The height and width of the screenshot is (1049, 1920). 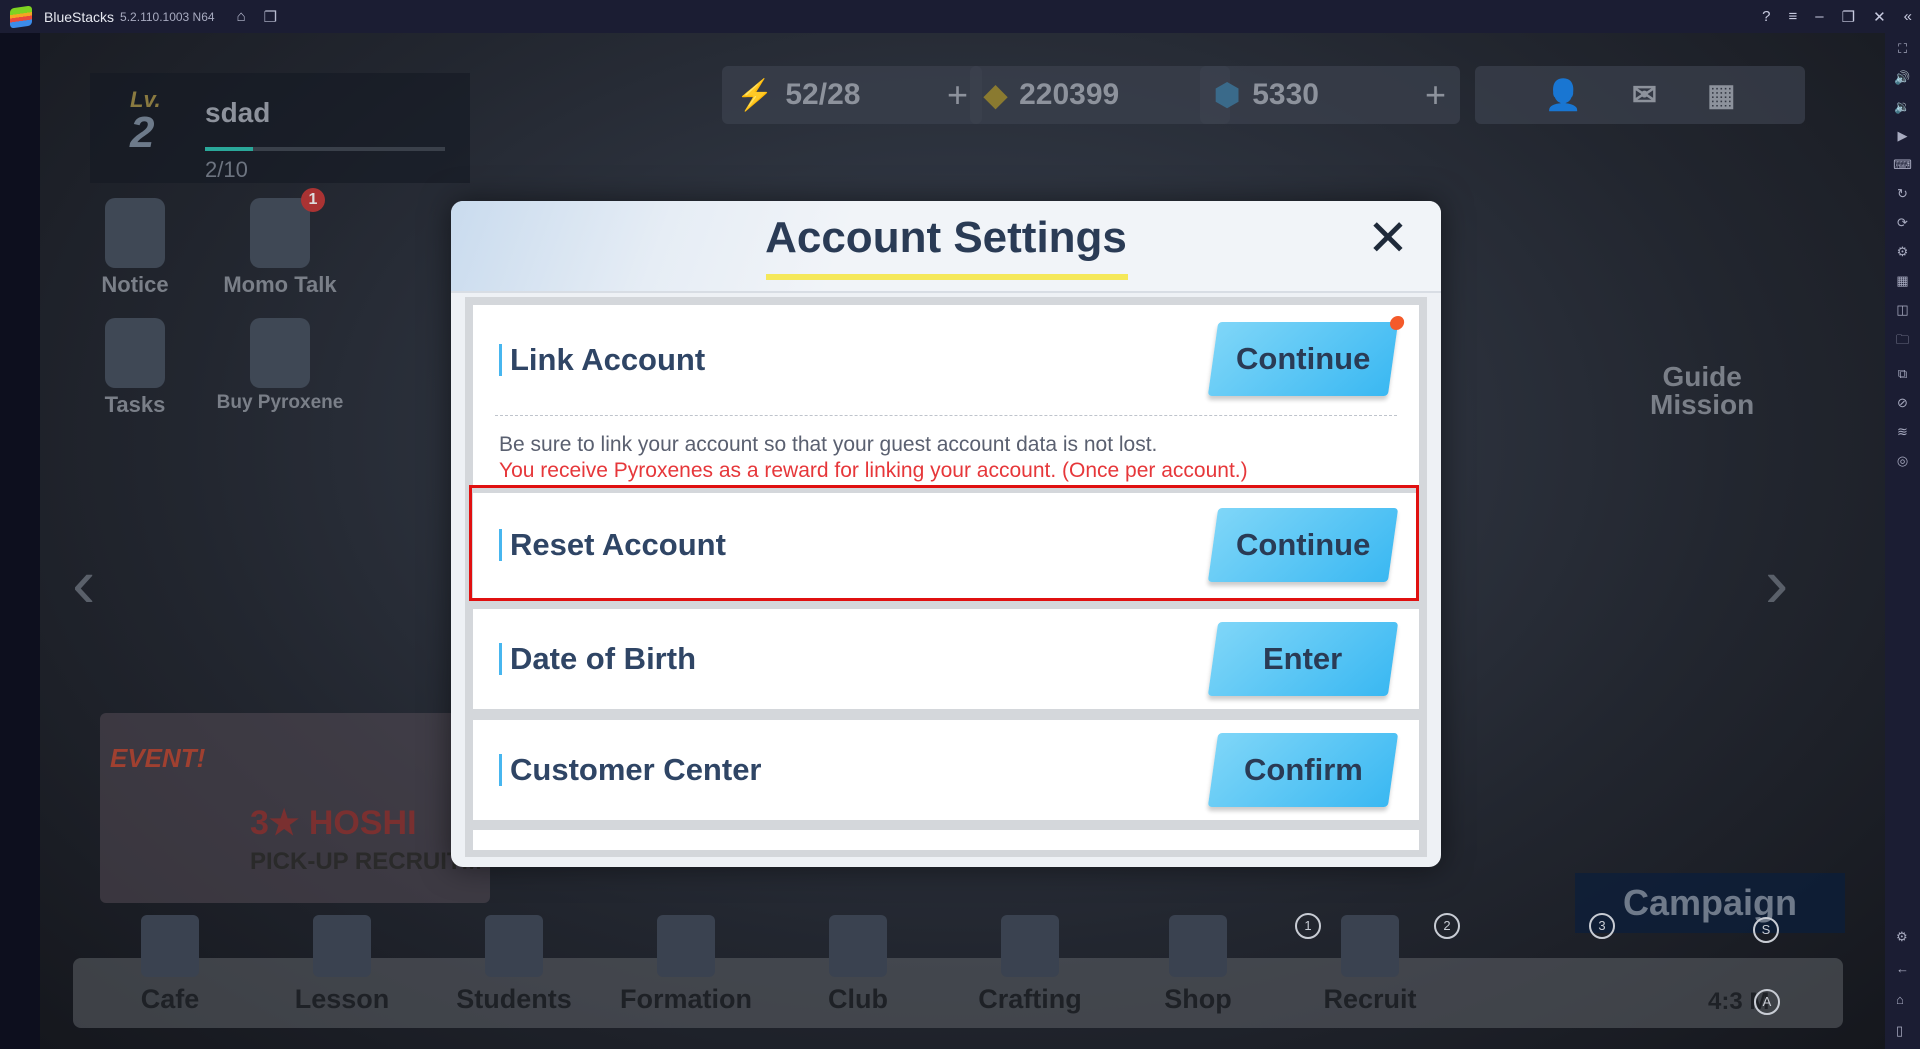 What do you see at coordinates (686, 965) in the screenshot?
I see `nav-formation: Formation` at bounding box center [686, 965].